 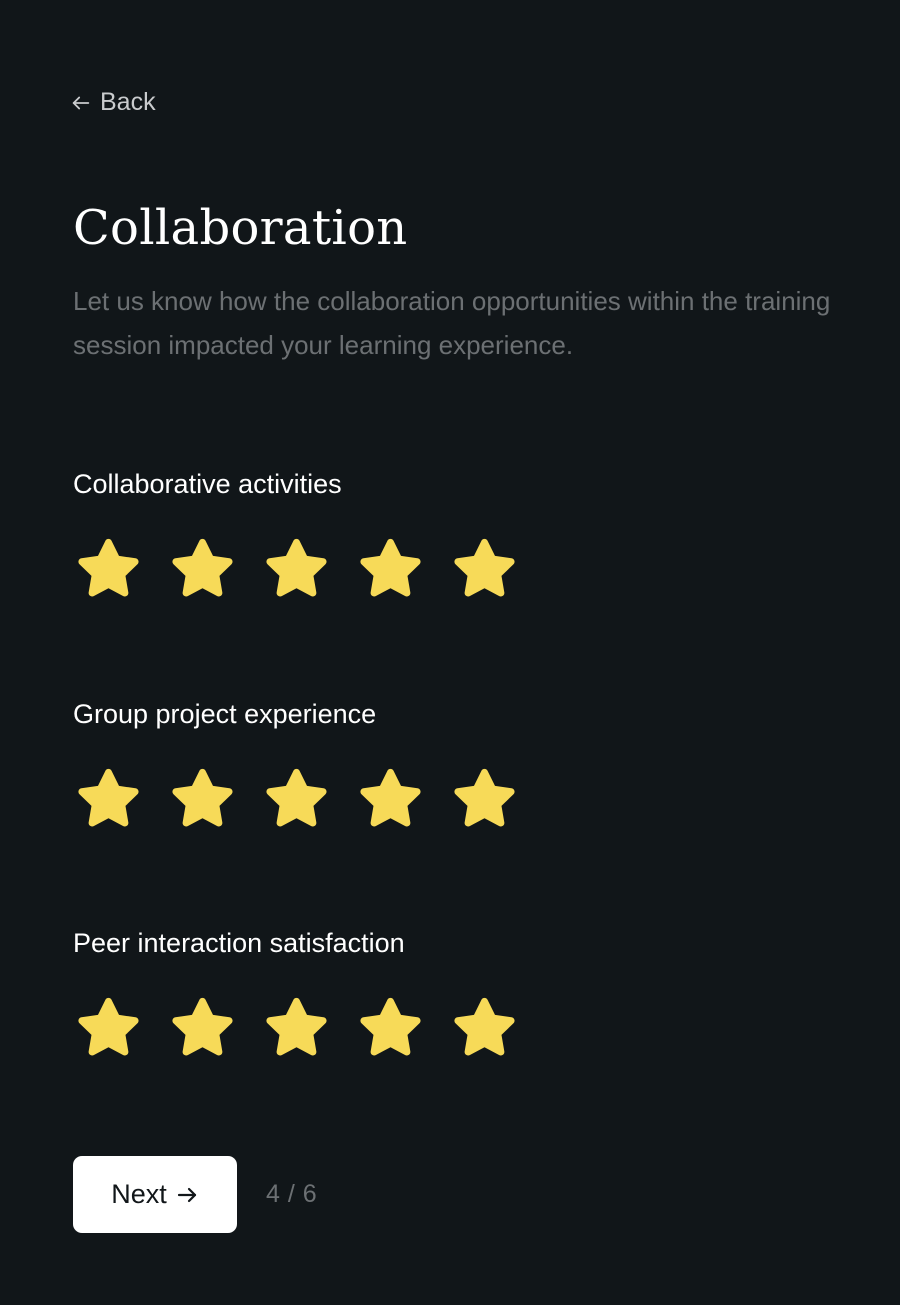 I want to click on arrow-right-icon, so click(x=187, y=1195).